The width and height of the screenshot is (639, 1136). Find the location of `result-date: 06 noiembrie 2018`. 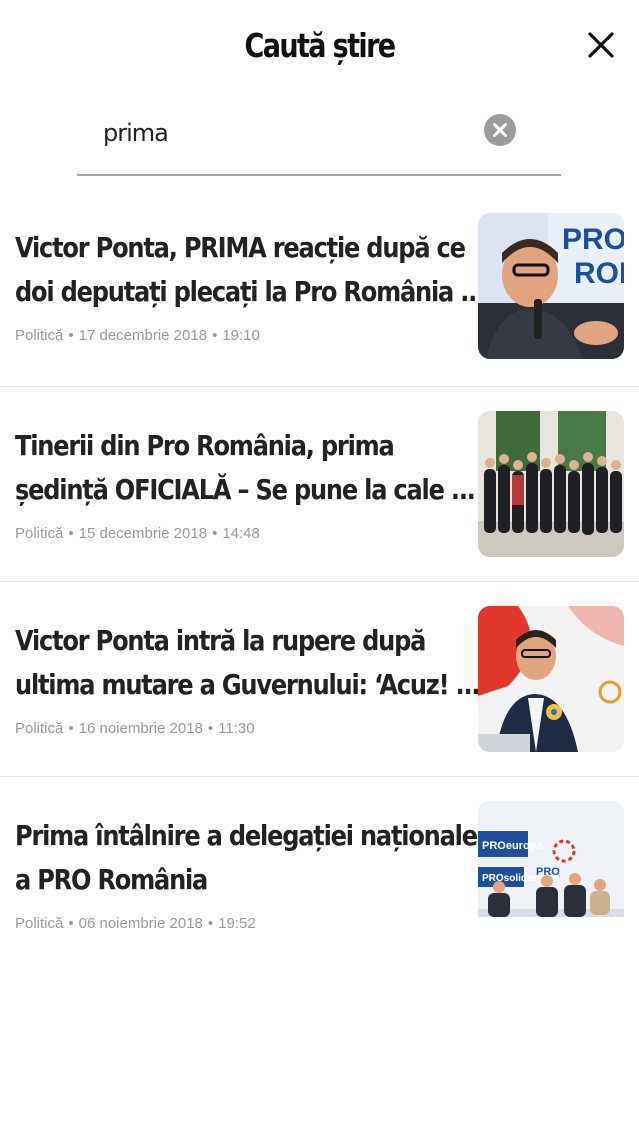

result-date: 06 noiembrie 2018 is located at coordinates (140, 923).